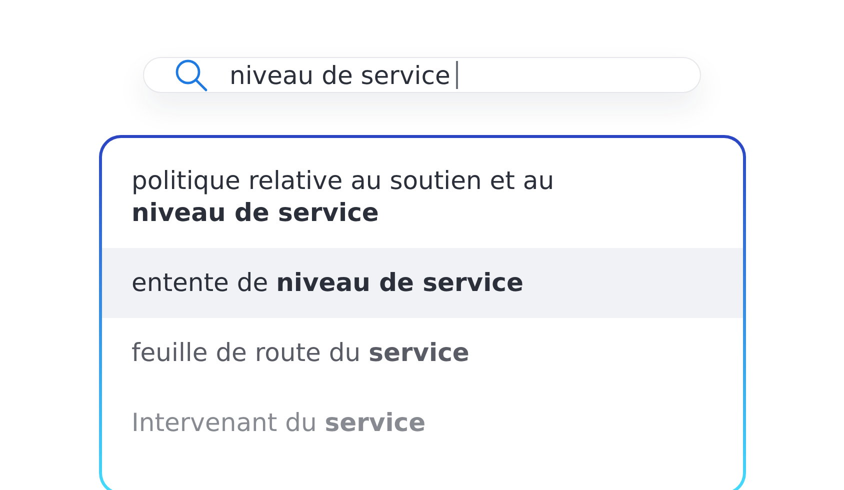 Image resolution: width=844 pixels, height=490 pixels. What do you see at coordinates (422, 283) in the screenshot?
I see `suggestion-item: entente de niveau de service` at bounding box center [422, 283].